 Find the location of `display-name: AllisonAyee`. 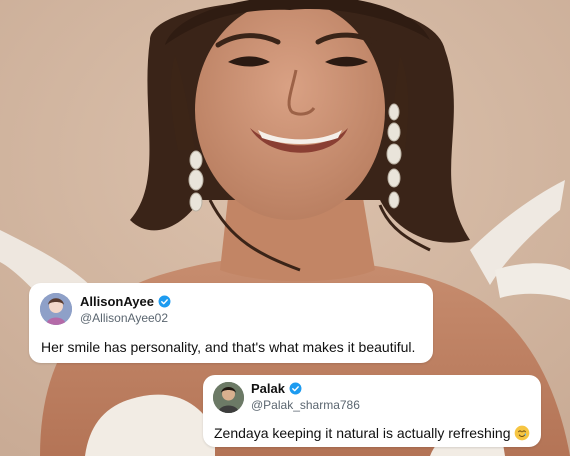

display-name: AllisonAyee is located at coordinates (125, 301).